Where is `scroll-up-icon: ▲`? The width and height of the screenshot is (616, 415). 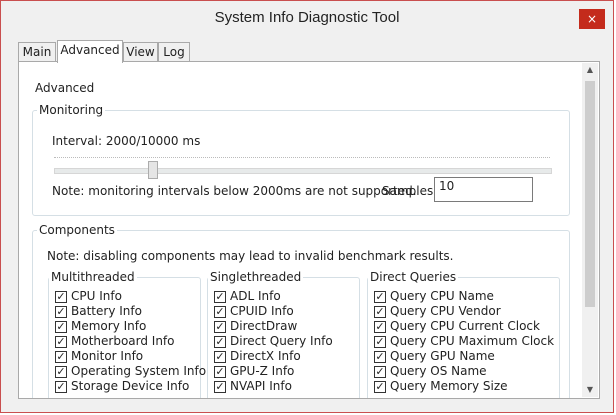 scroll-up-icon: ▲ is located at coordinates (590, 70).